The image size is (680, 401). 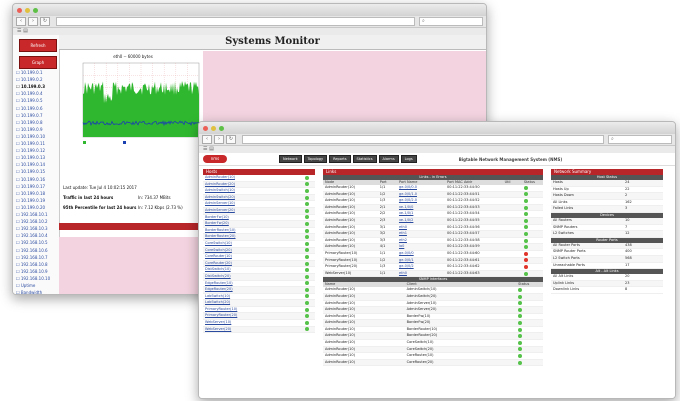 I want to click on host-link: ☐ 10.199.0.7, so click(x=36, y=115).